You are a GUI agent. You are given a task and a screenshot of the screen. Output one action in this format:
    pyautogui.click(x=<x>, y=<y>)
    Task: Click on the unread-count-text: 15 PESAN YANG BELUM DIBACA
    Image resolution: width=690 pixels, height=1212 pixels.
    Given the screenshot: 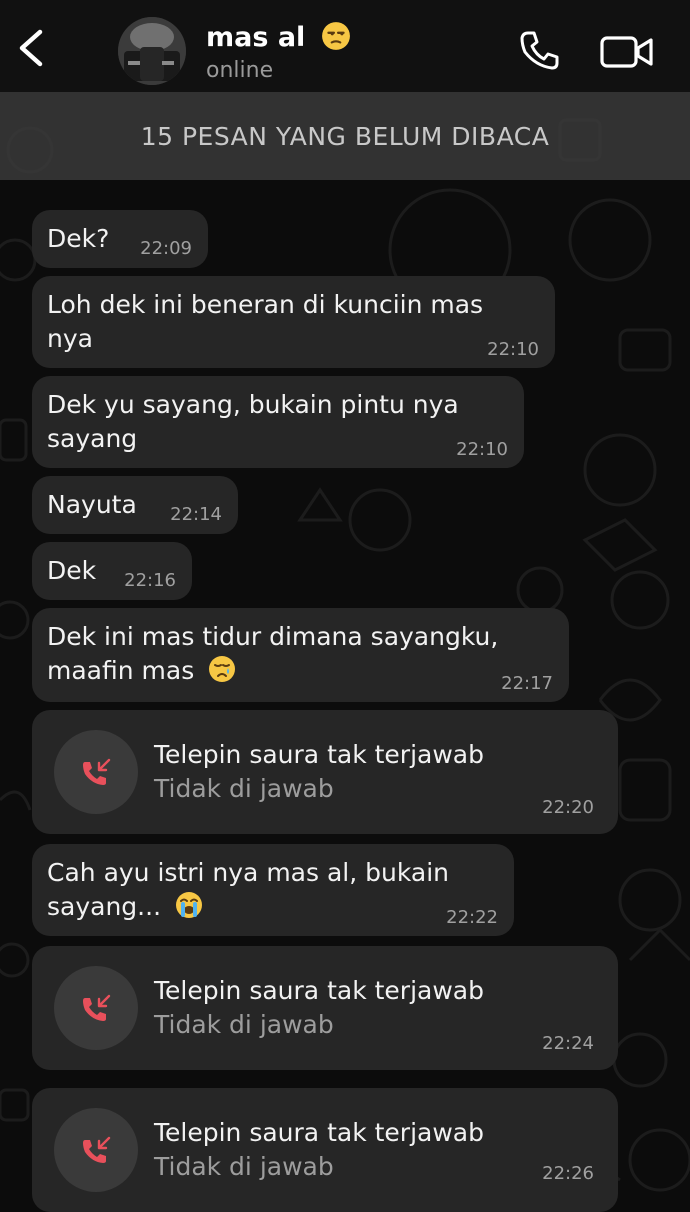 What is the action you would take?
    pyautogui.click(x=345, y=136)
    